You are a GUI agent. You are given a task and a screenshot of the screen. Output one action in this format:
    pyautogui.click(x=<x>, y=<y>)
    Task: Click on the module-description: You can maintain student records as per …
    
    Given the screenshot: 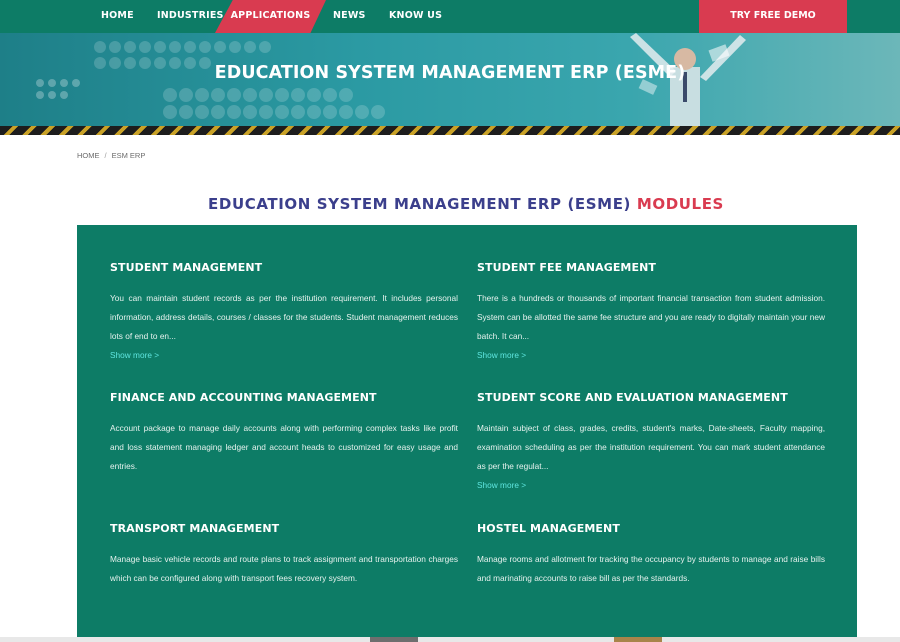 What is the action you would take?
    pyautogui.click(x=284, y=317)
    